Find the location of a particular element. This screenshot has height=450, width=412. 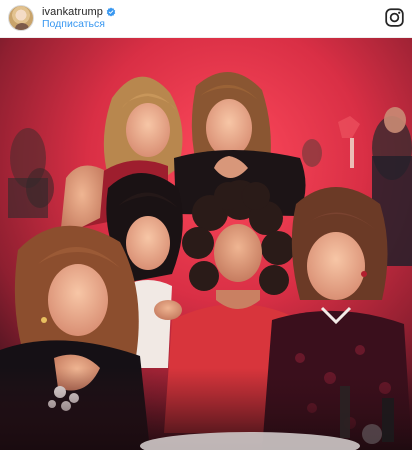

verified-badge-icon is located at coordinates (111, 12).